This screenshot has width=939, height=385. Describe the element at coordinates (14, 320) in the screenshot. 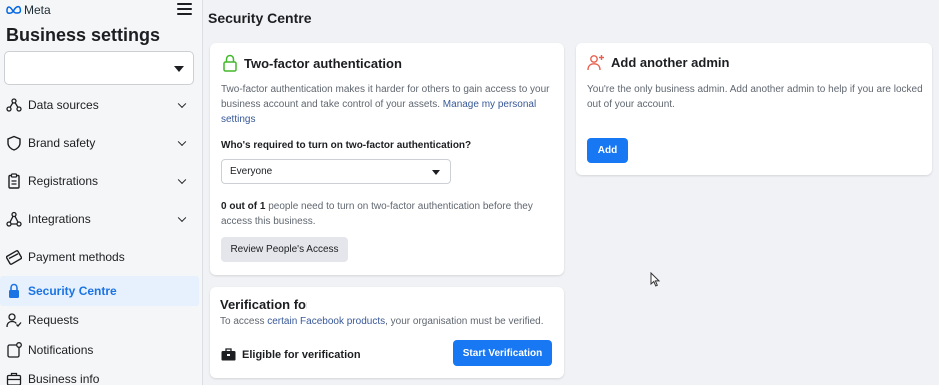

I see `person-check-icon` at that location.